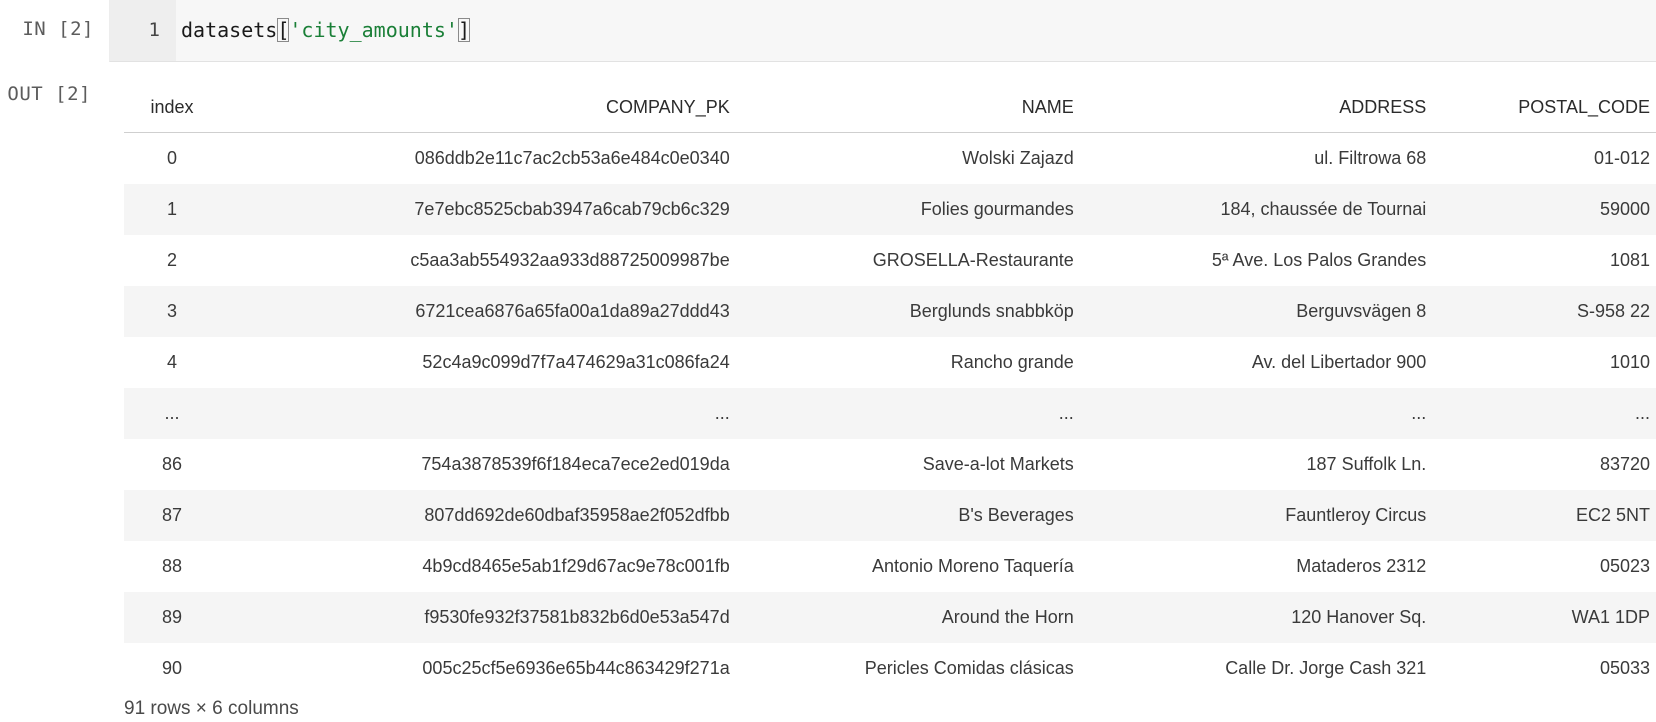 The height and width of the screenshot is (722, 1656). I want to click on column-header-index: index, so click(172, 107).